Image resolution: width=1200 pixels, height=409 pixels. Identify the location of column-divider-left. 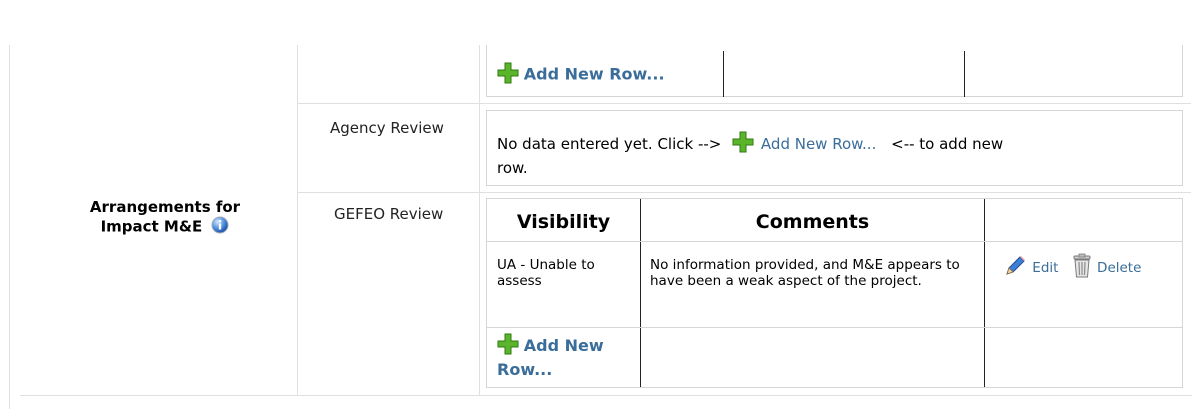
(297, 220).